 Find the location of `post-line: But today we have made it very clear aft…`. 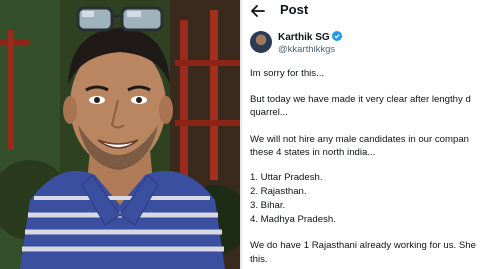

post-line: But today we have made it very clear aft… is located at coordinates (360, 99).